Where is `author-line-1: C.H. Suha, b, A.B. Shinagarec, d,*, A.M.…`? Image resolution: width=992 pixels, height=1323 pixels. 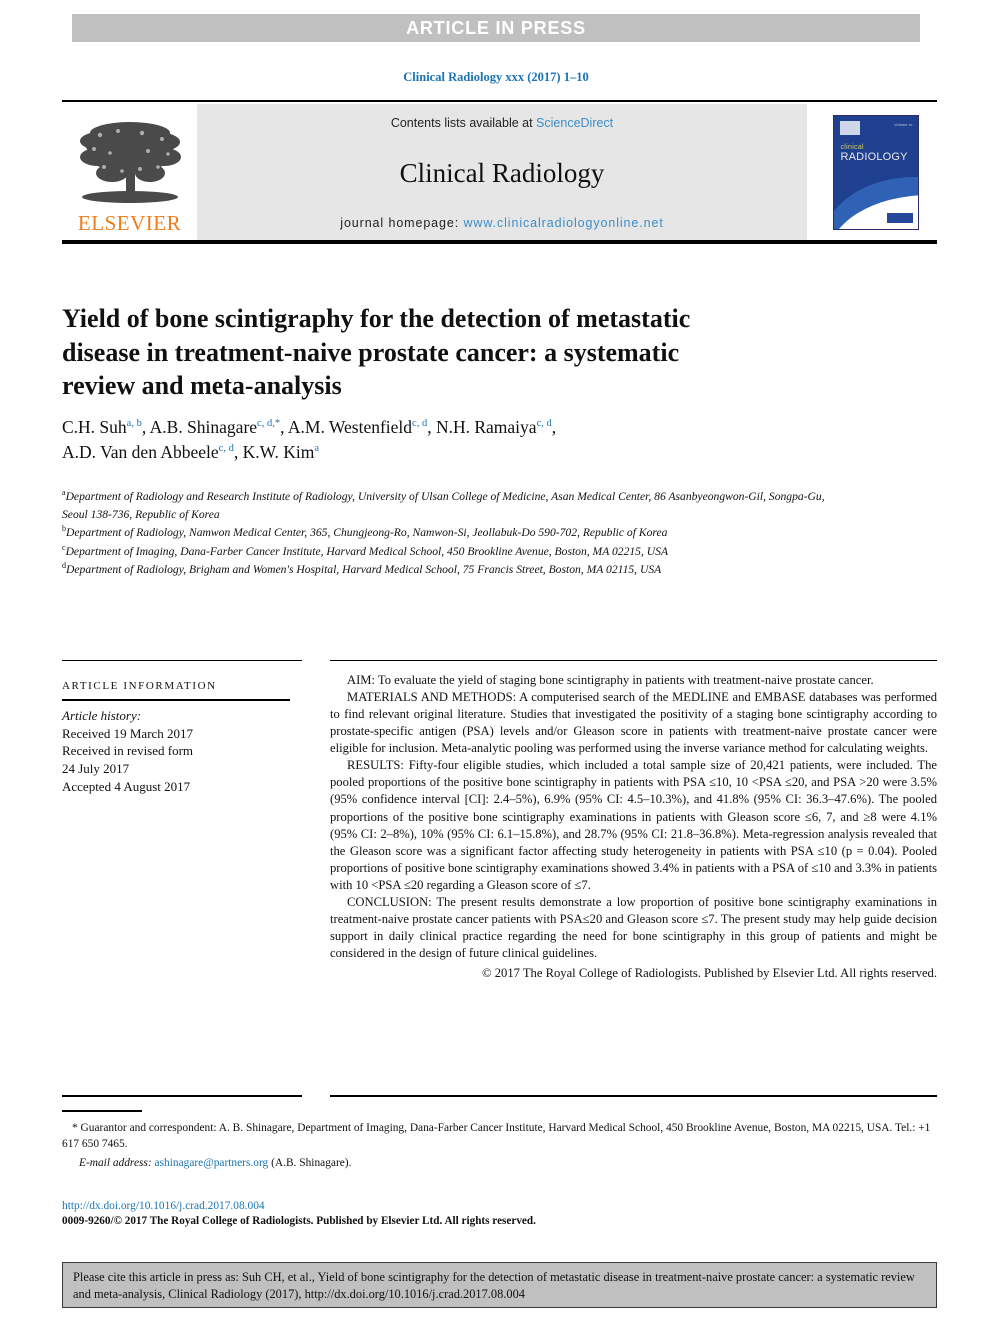
author-line-1: C.H. Suha, b, A.B. Shinagarec, d,*, A.M.… is located at coordinates (309, 427).